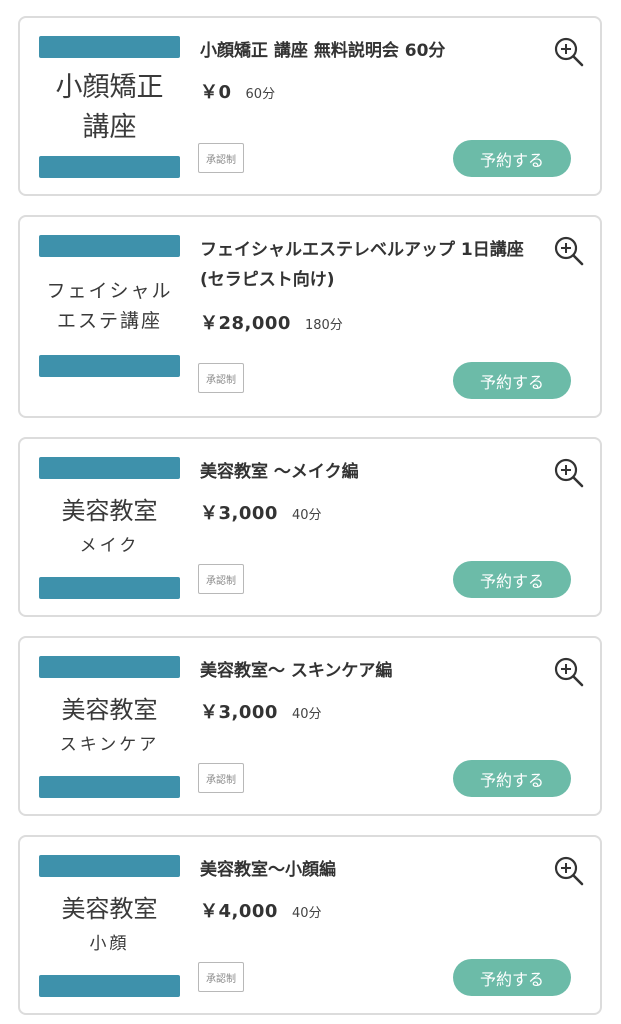 Image resolution: width=621 pixels, height=1024 pixels. What do you see at coordinates (109, 944) in the screenshot?
I see `thumbnail-text: 小顔` at bounding box center [109, 944].